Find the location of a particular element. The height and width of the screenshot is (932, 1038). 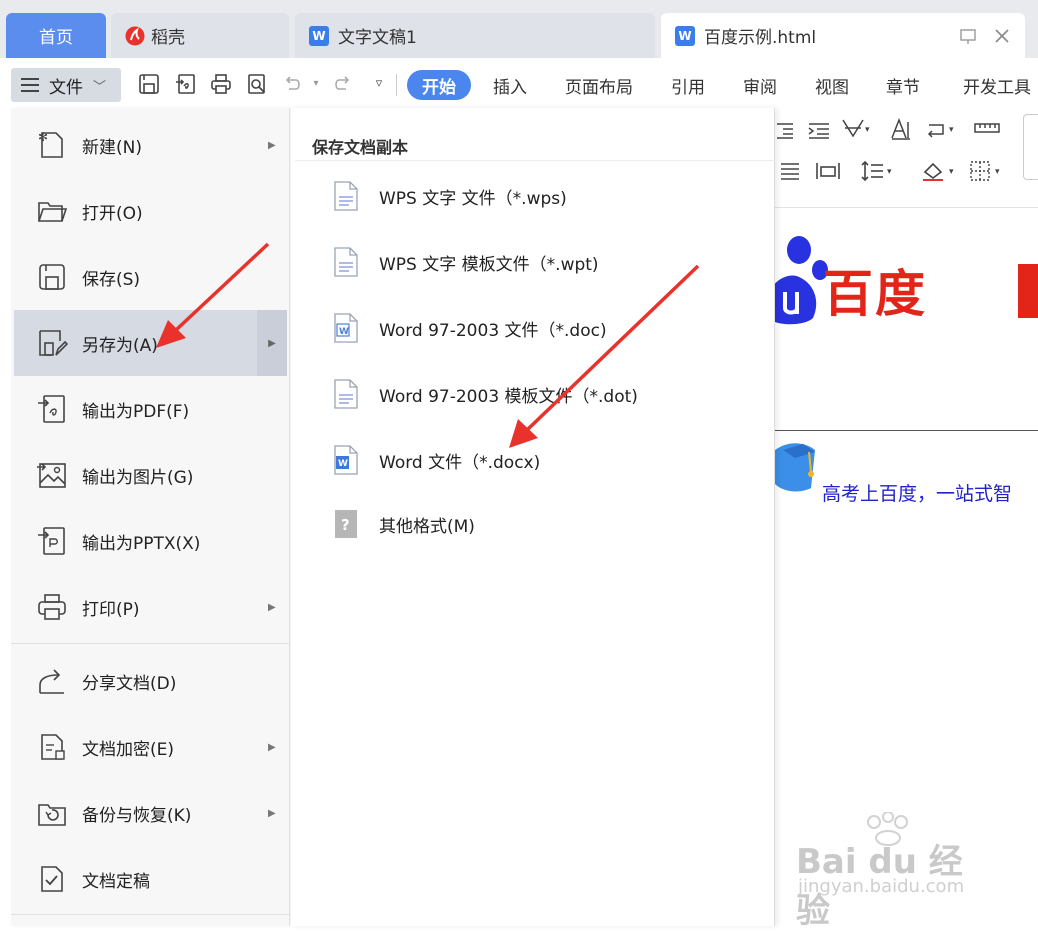

menu-item-label: 输出为图片(G) is located at coordinates (138, 477).